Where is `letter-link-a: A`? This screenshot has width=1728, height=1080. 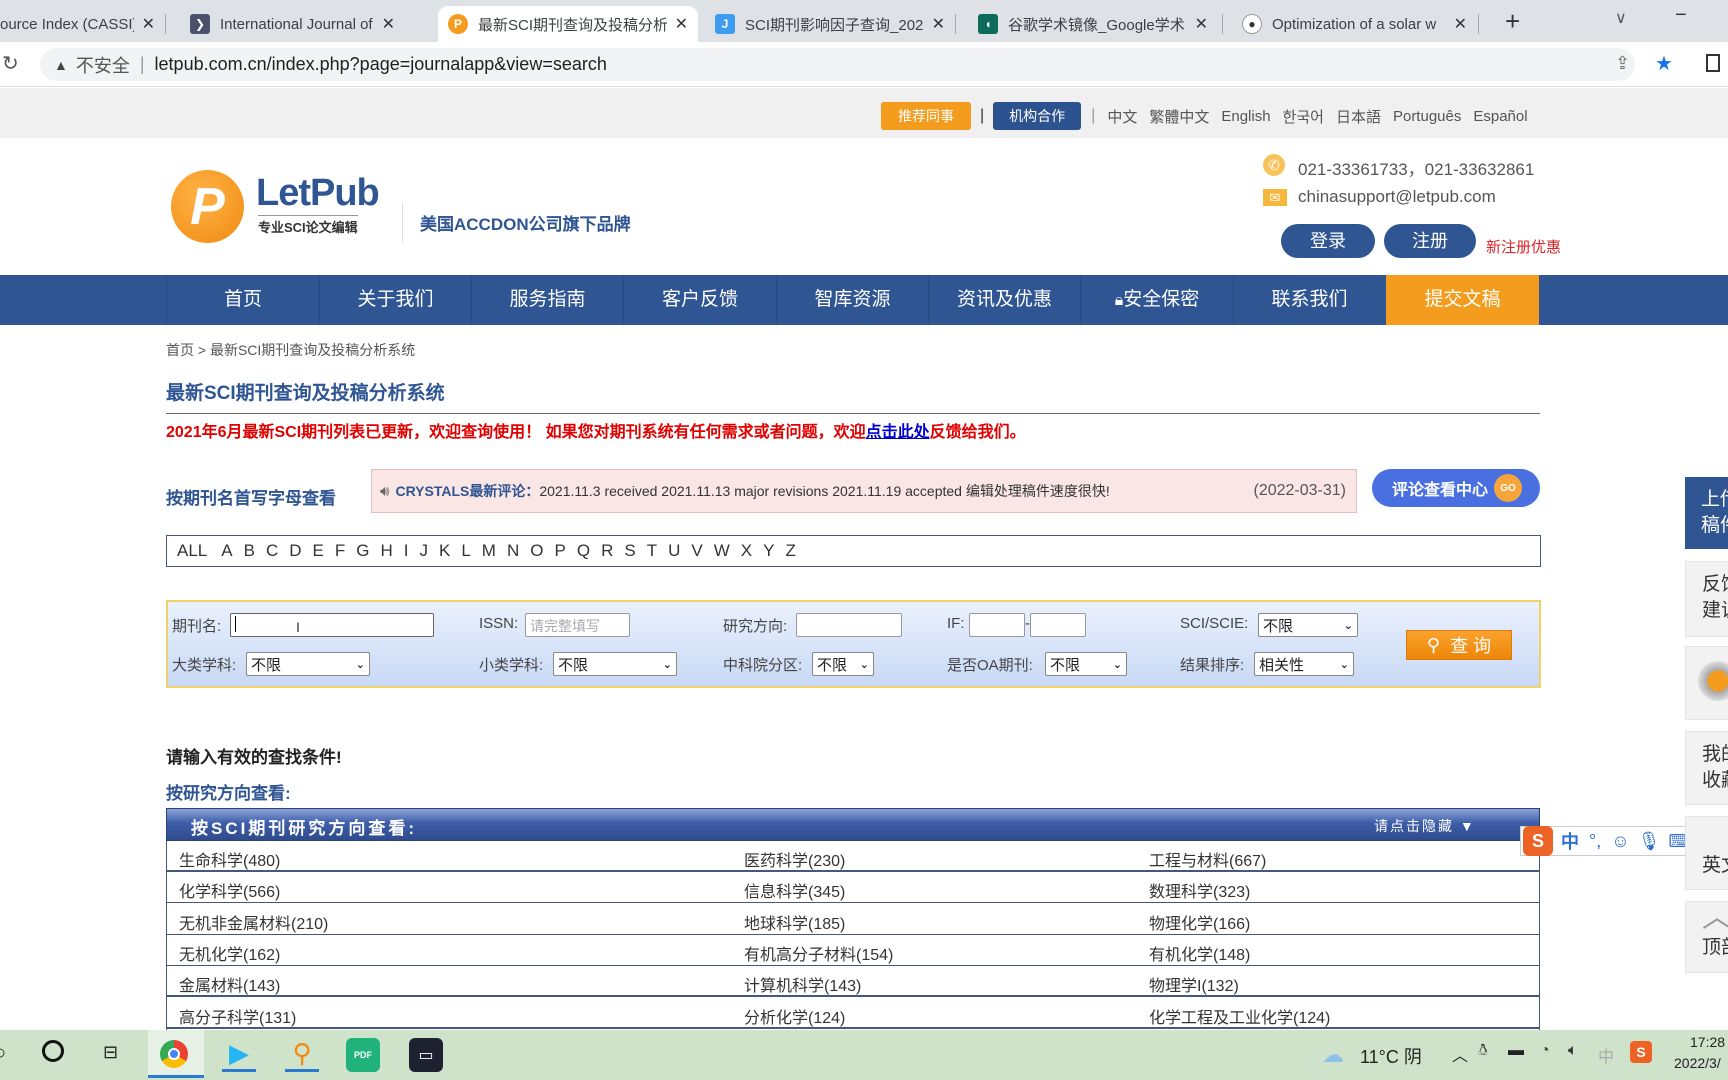 letter-link-a: A is located at coordinates (226, 551).